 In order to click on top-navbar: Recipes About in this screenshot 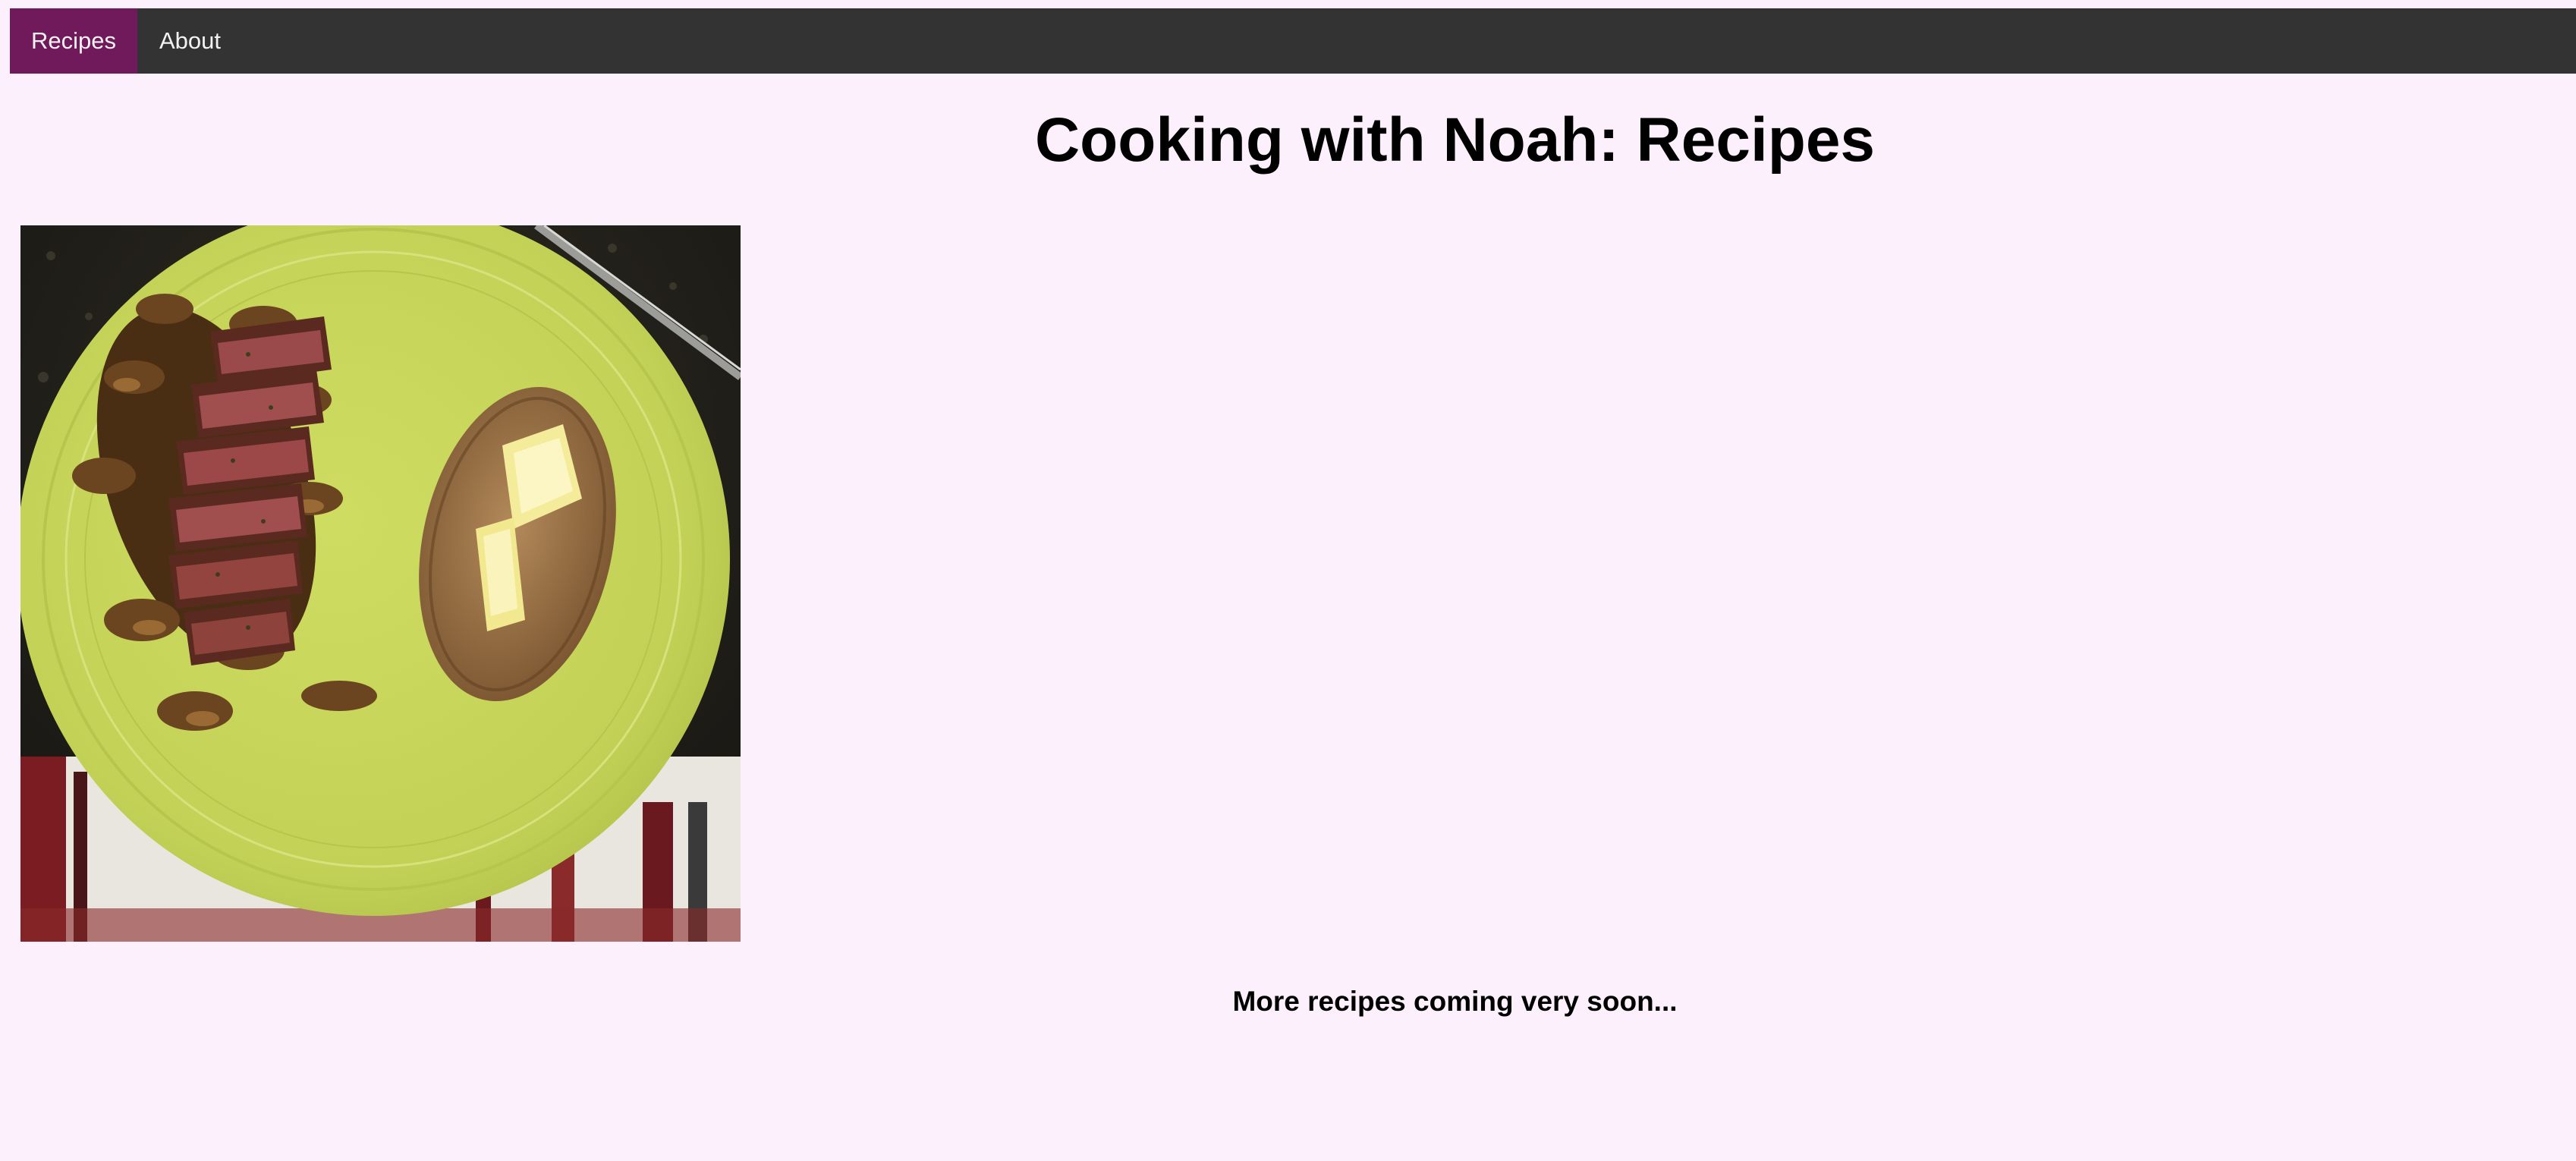, I will do `click(1293, 41)`.